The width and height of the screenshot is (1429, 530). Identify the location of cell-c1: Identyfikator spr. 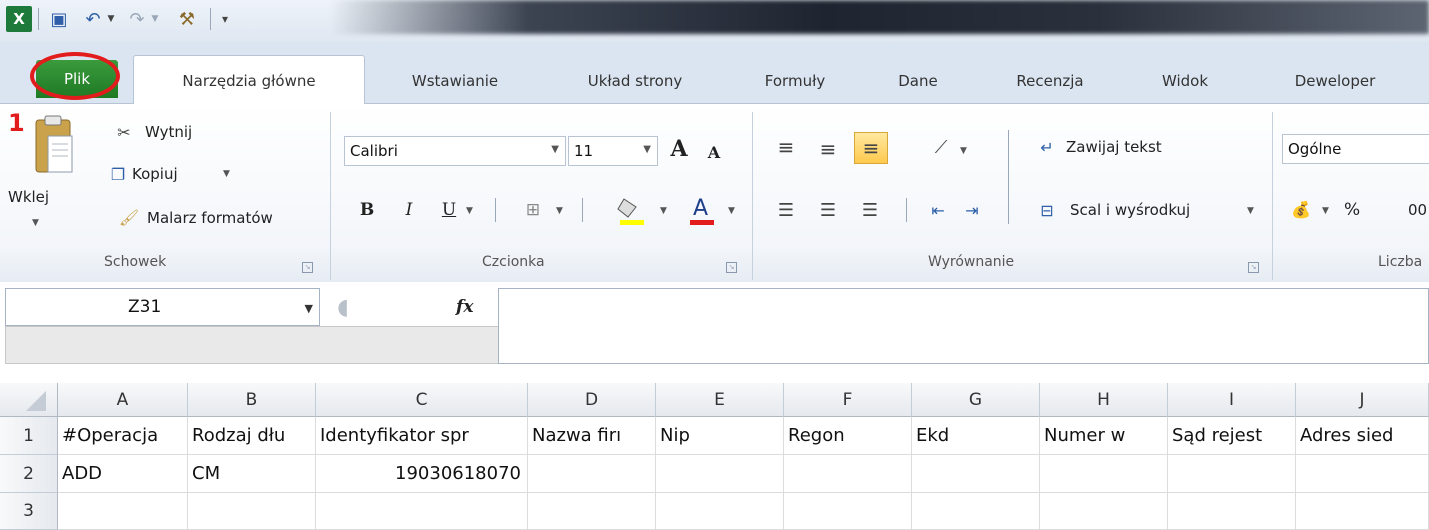
(422, 436).